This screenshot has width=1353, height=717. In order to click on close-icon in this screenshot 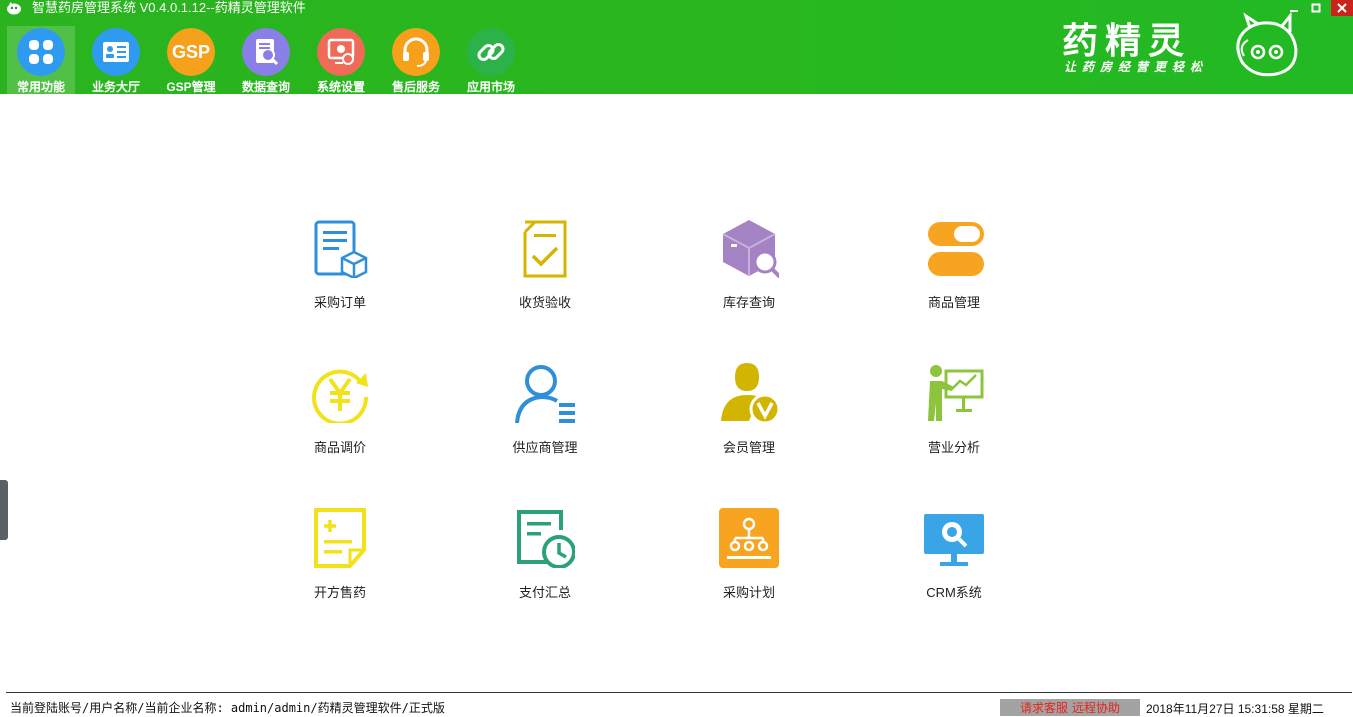, I will do `click(1342, 8)`.